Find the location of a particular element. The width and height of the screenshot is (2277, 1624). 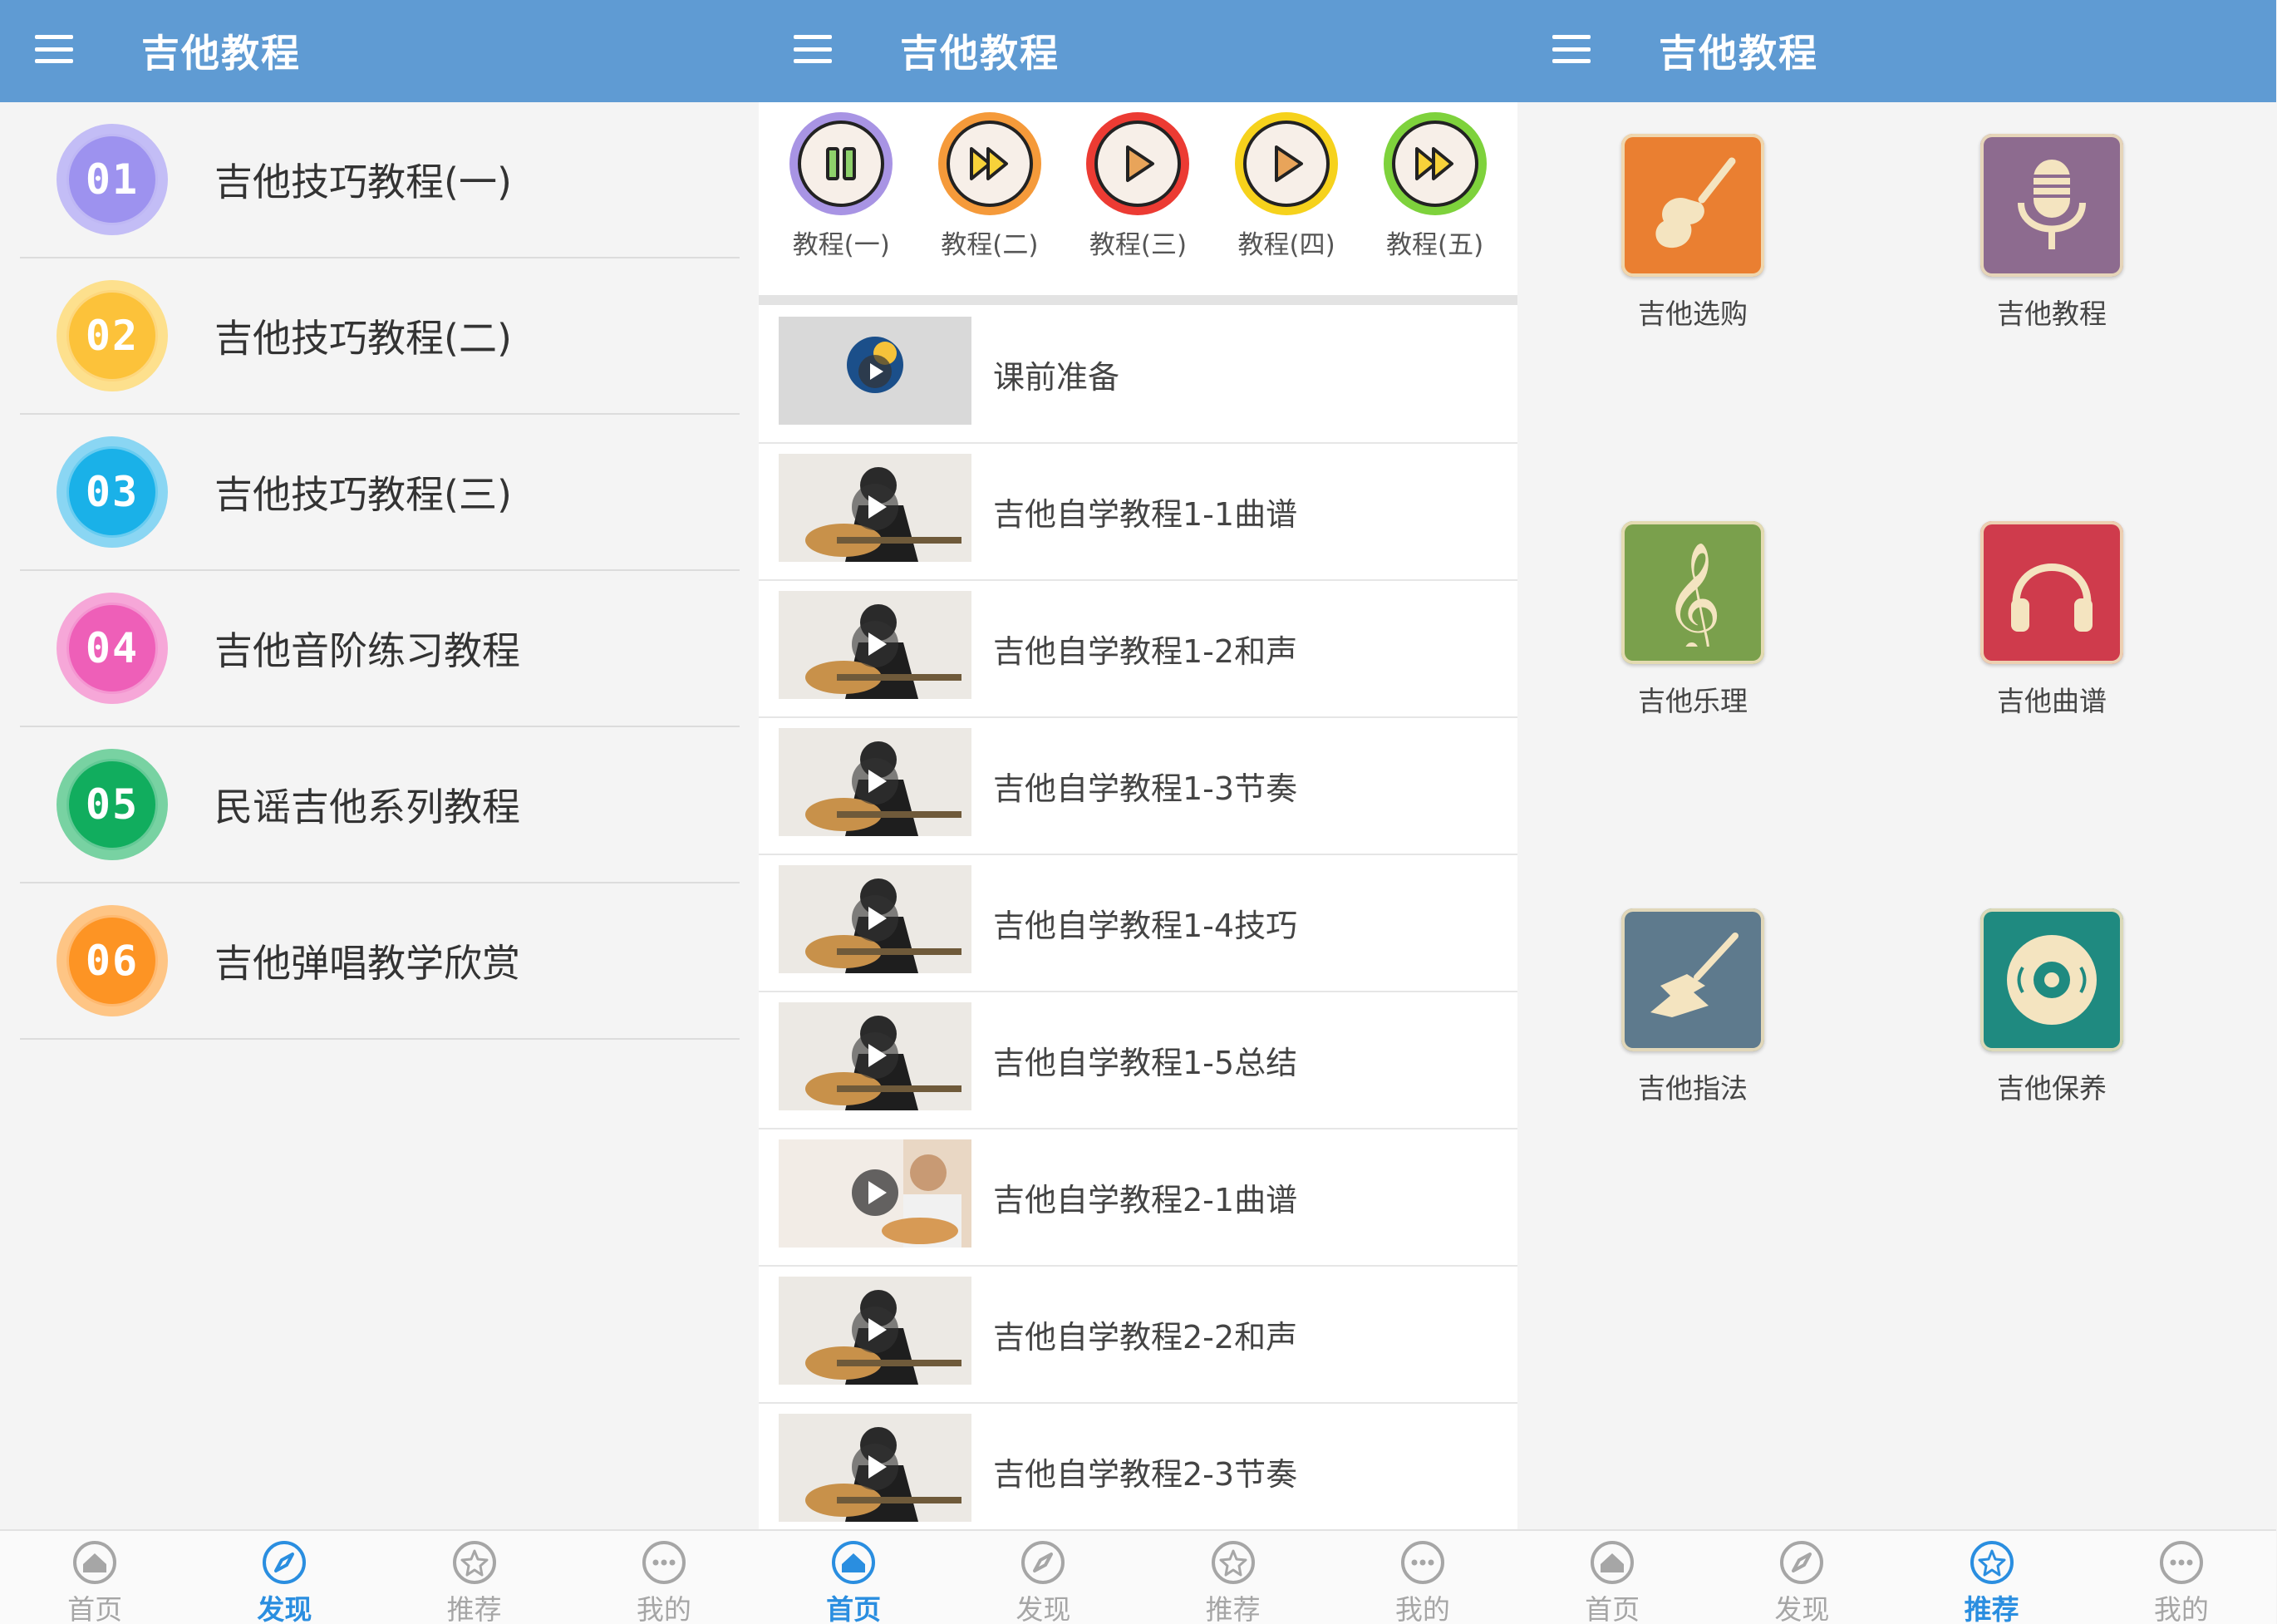

category-tile: 吉他教程 is located at coordinates (2051, 258).